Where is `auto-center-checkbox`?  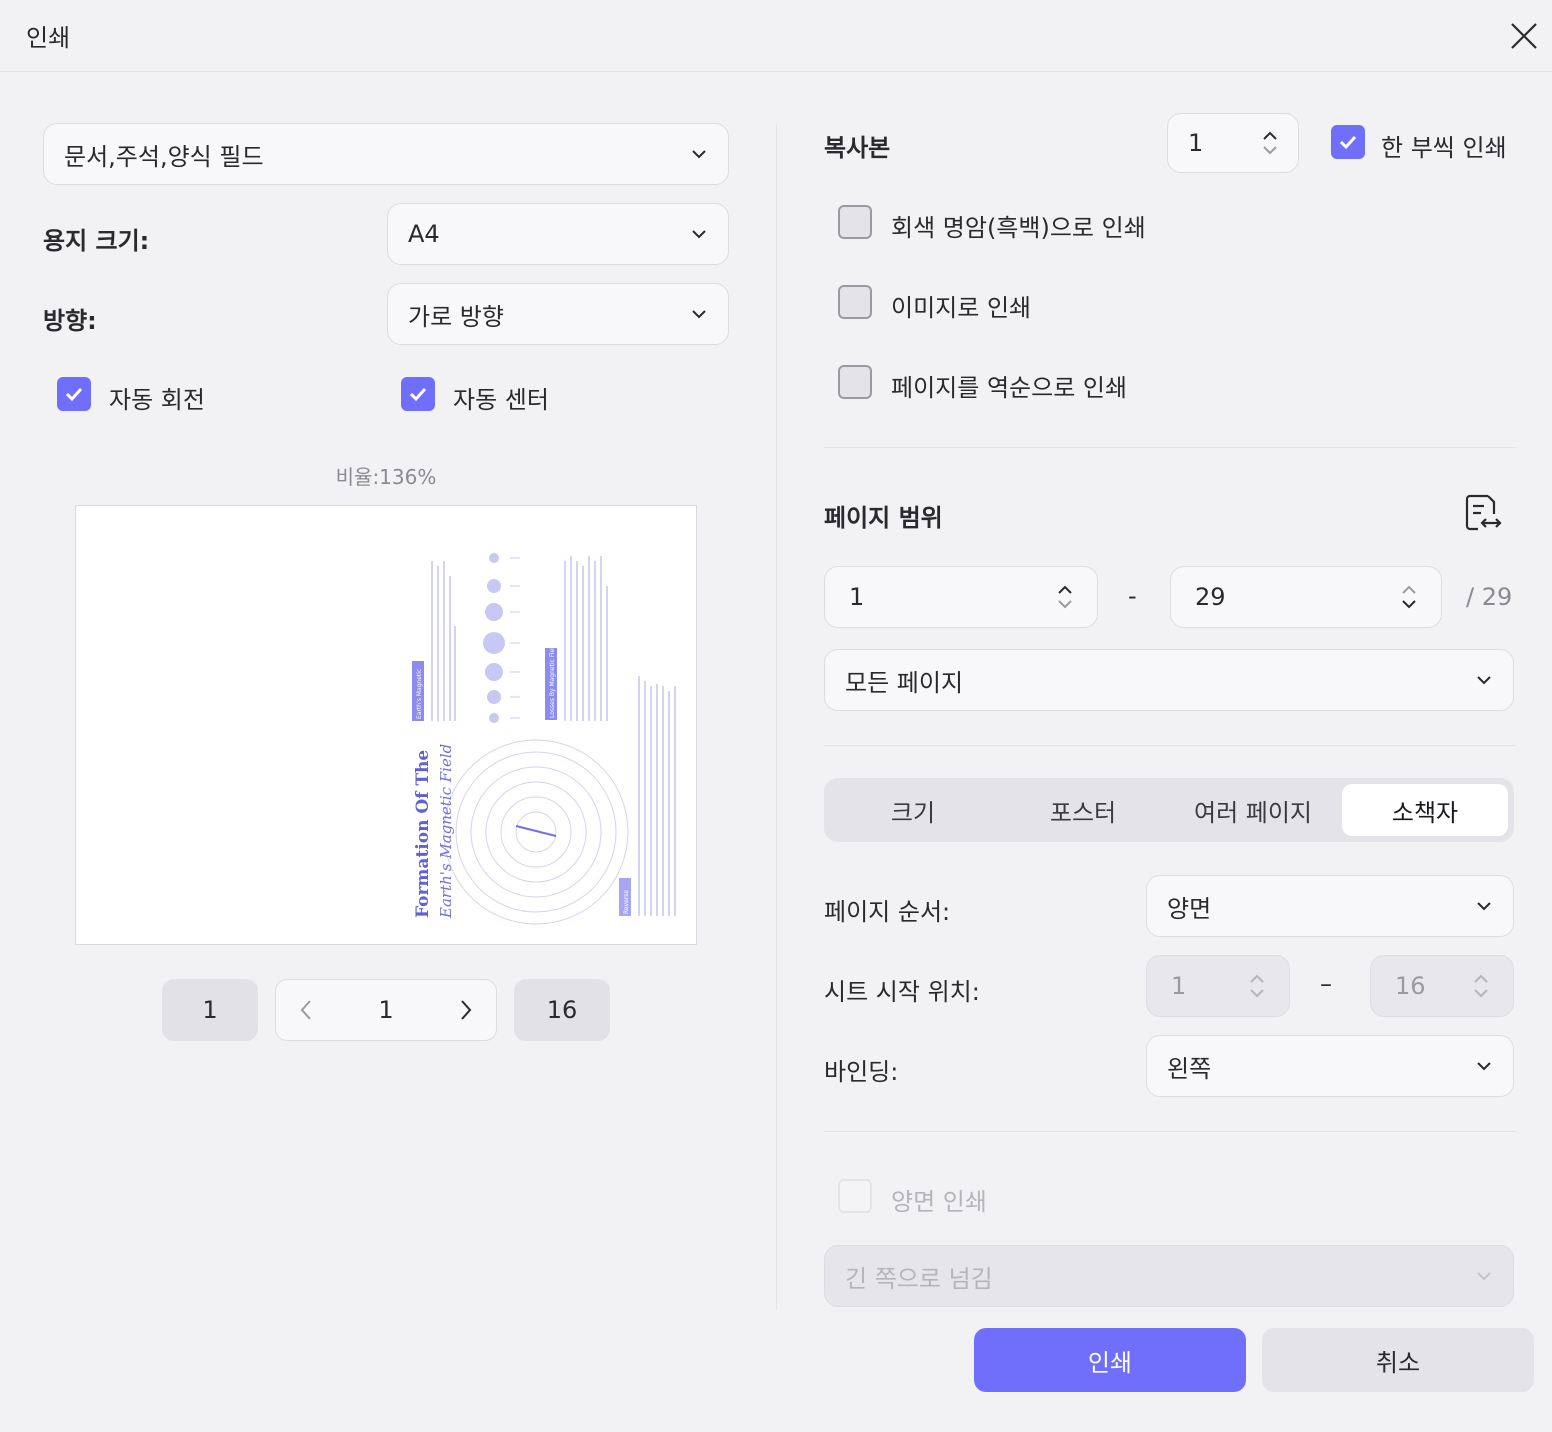 auto-center-checkbox is located at coordinates (418, 394).